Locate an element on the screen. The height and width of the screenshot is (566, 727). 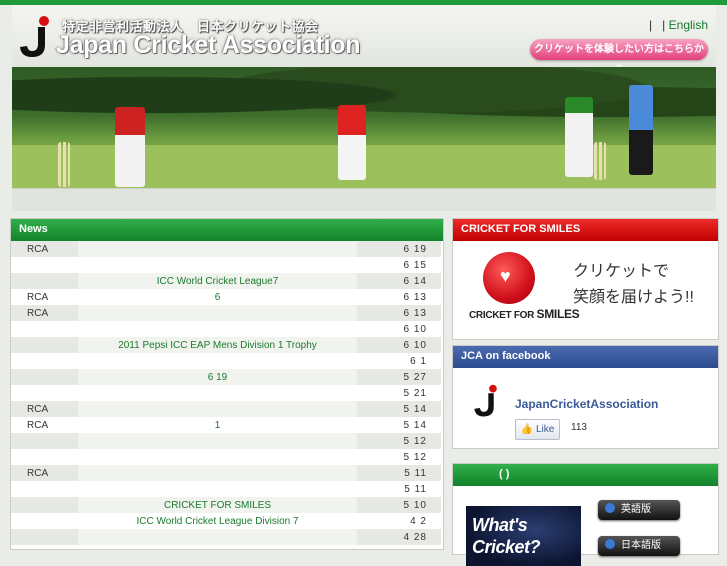
news-row: RCA 5 14 is located at coordinates (226, 409).